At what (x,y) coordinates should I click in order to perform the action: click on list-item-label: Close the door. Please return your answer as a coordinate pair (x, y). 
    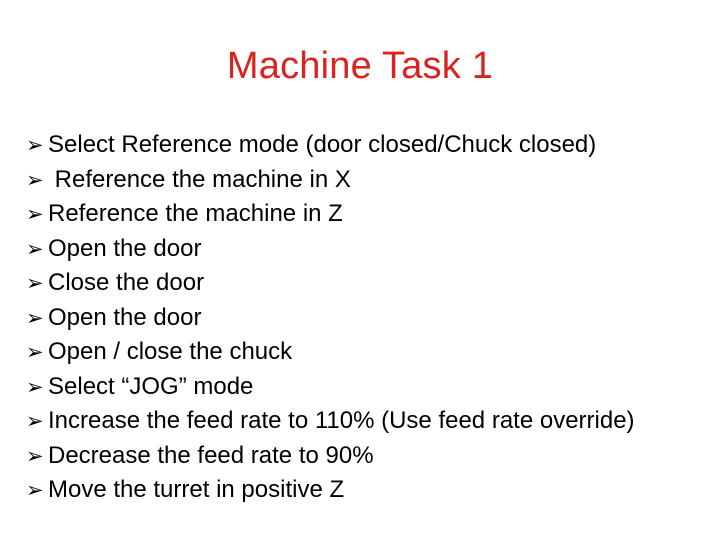
    Looking at the image, I should click on (126, 282).